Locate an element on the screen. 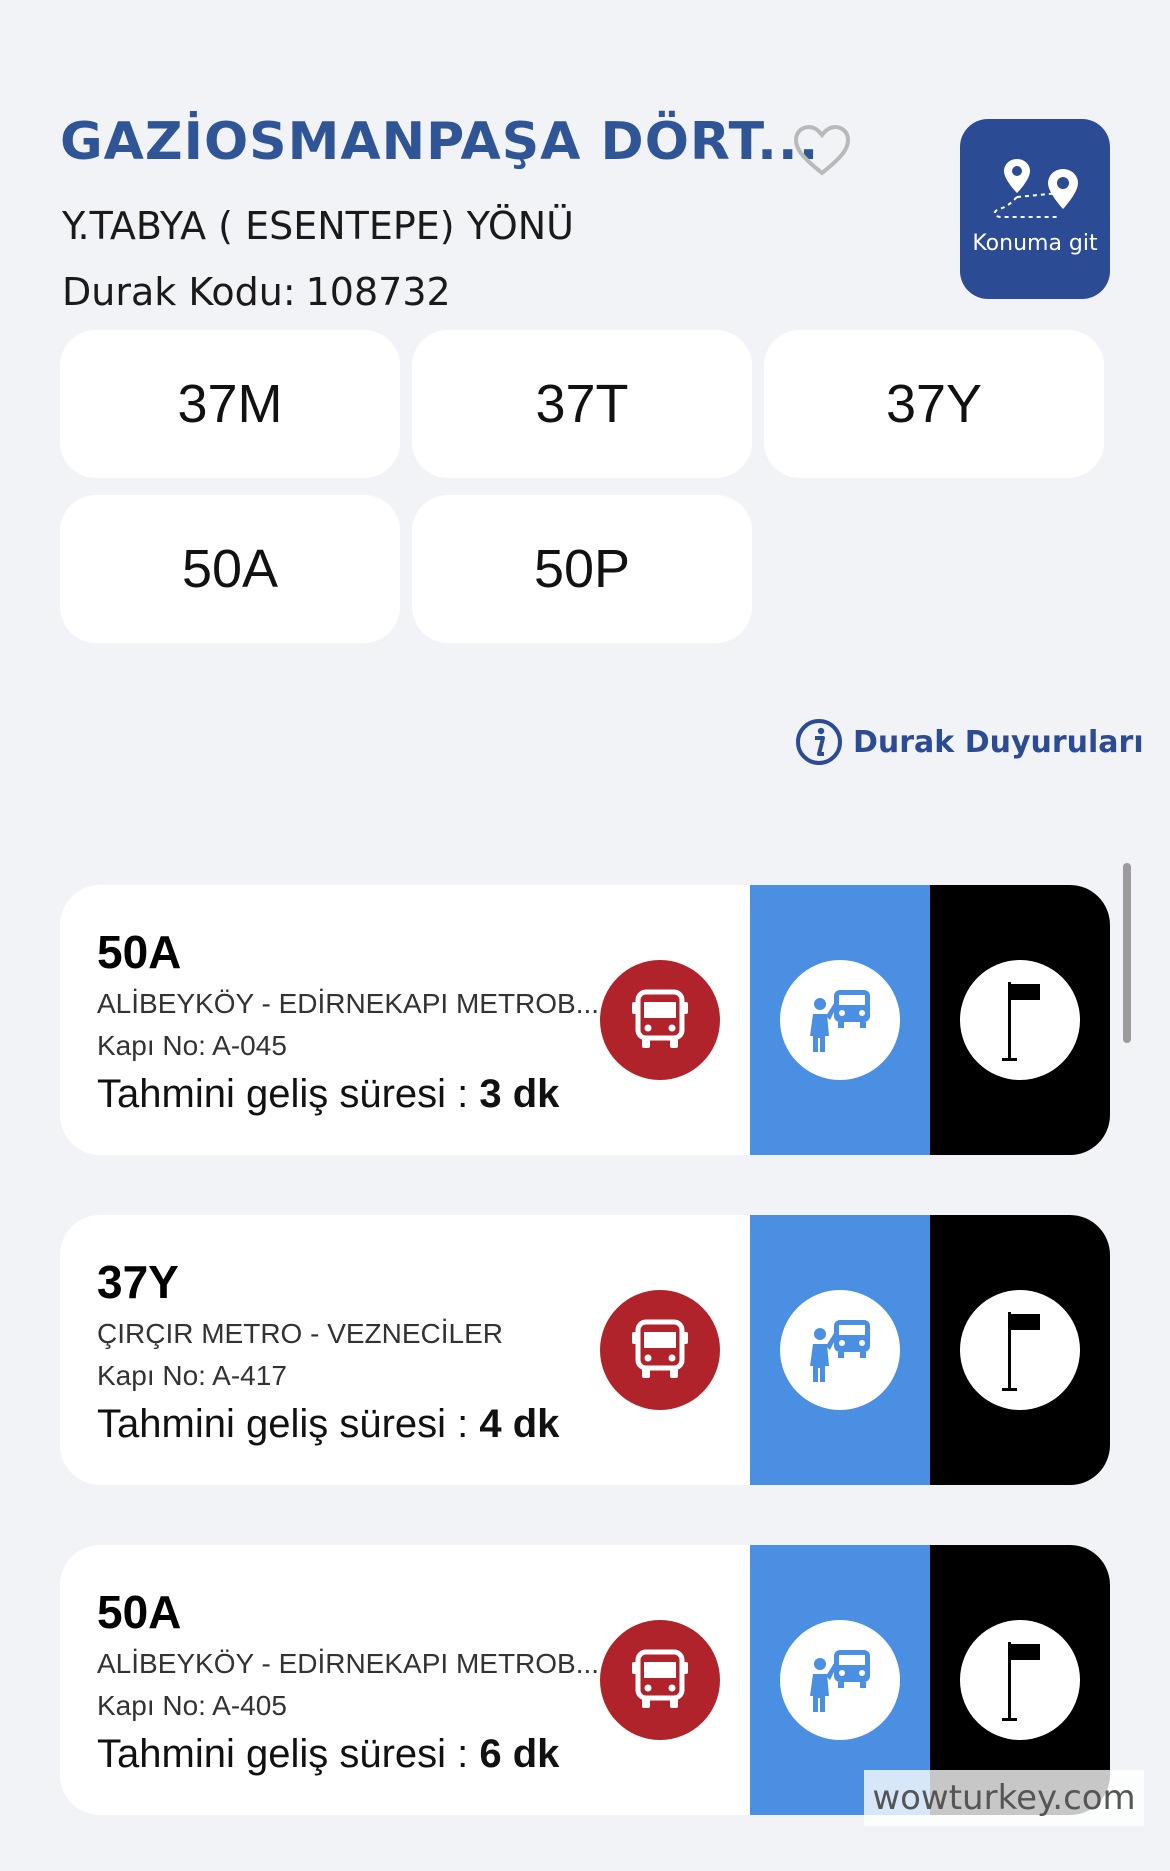  stop-code: Durak Kodu: 108732 is located at coordinates (256, 292).